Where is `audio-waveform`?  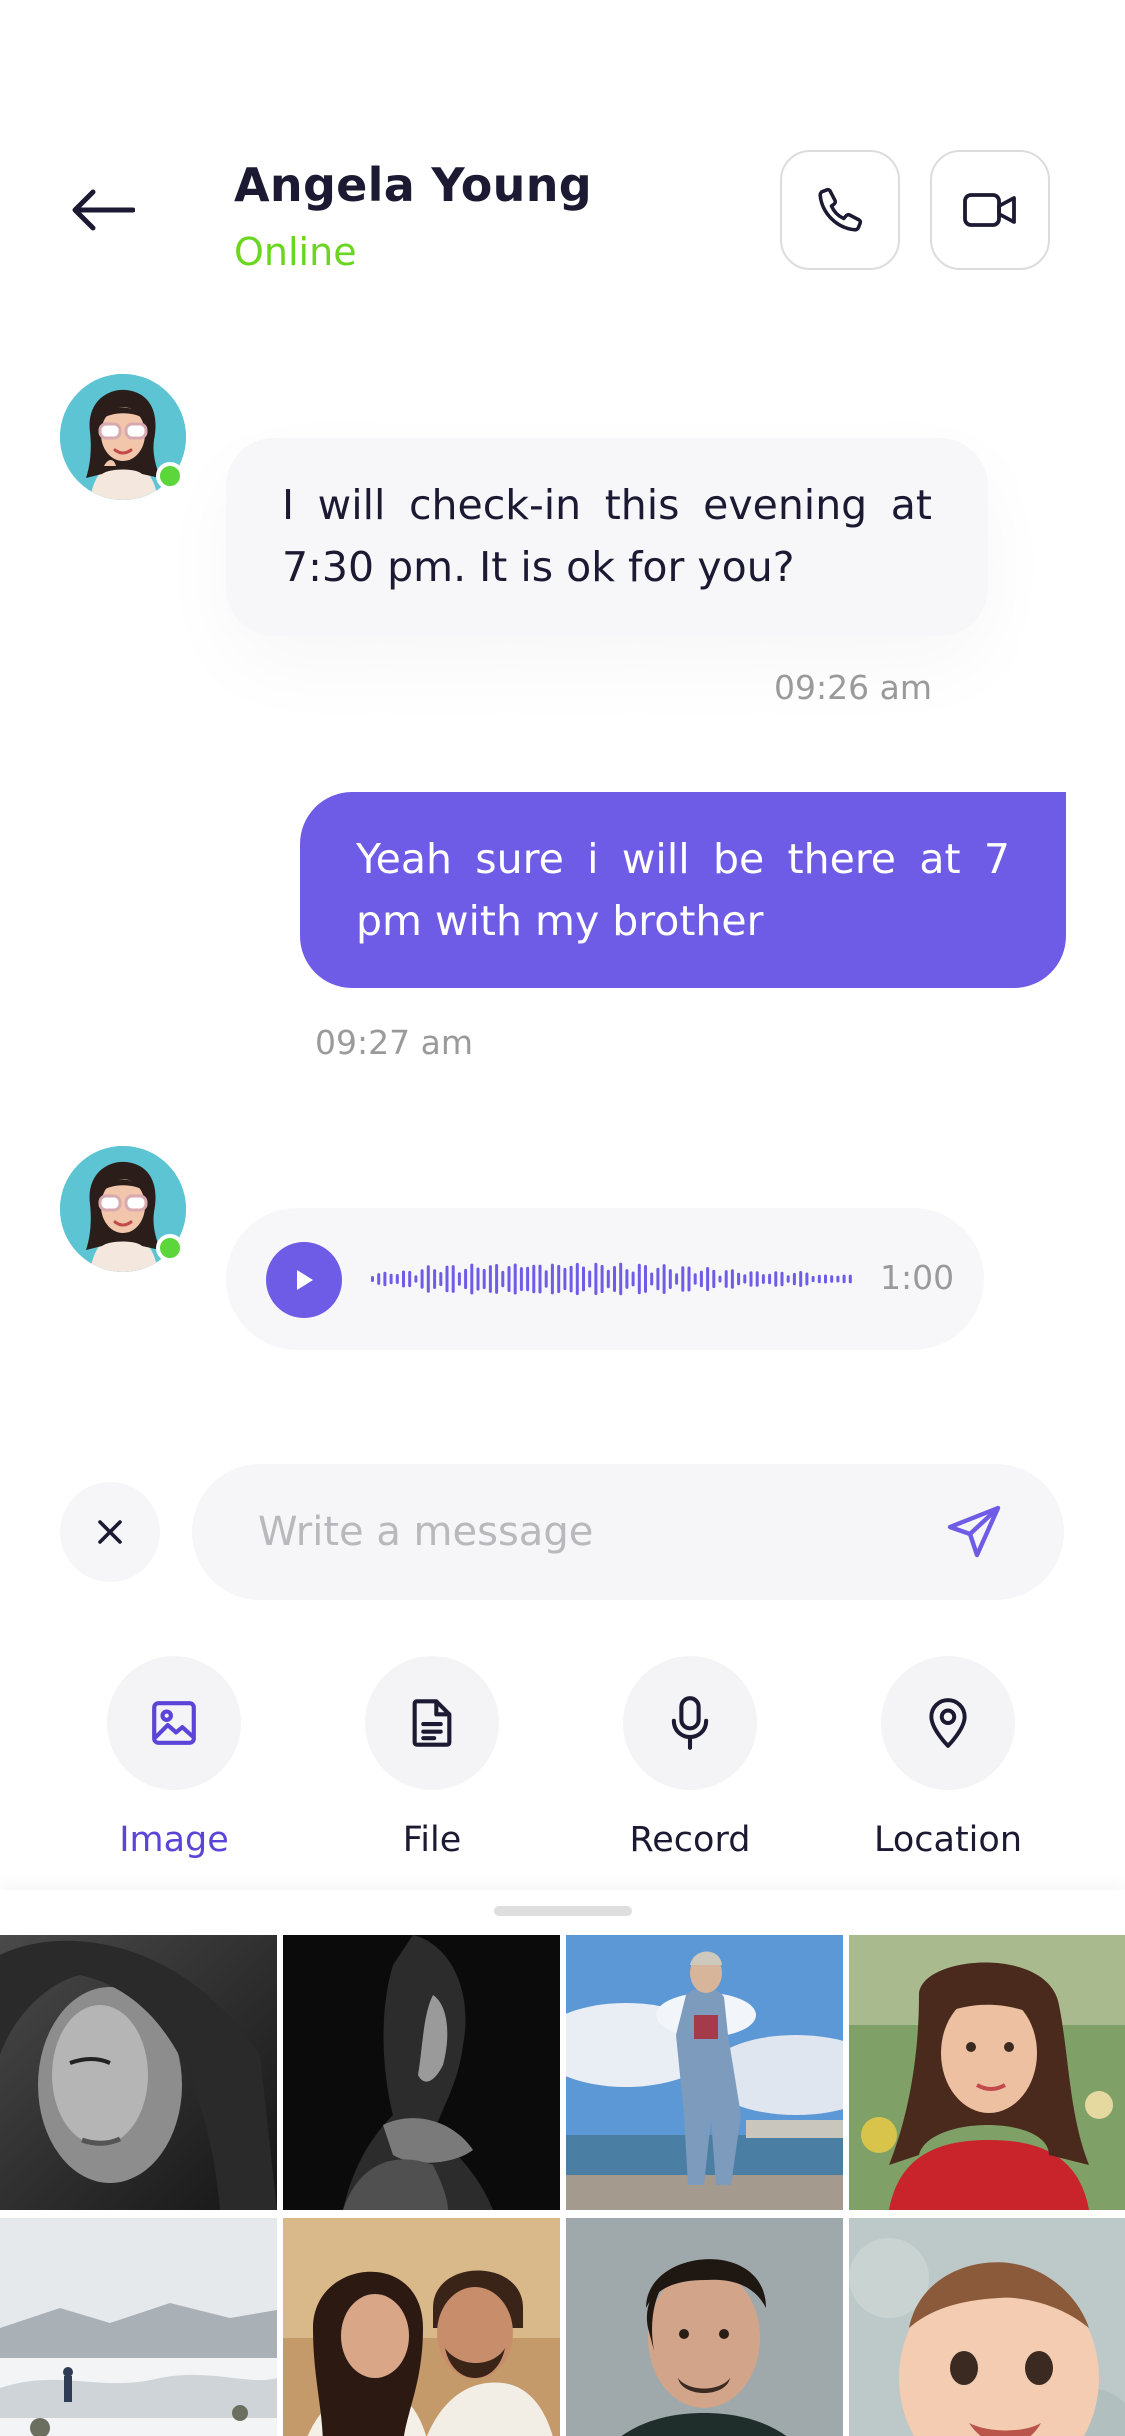 audio-waveform is located at coordinates (613, 1279).